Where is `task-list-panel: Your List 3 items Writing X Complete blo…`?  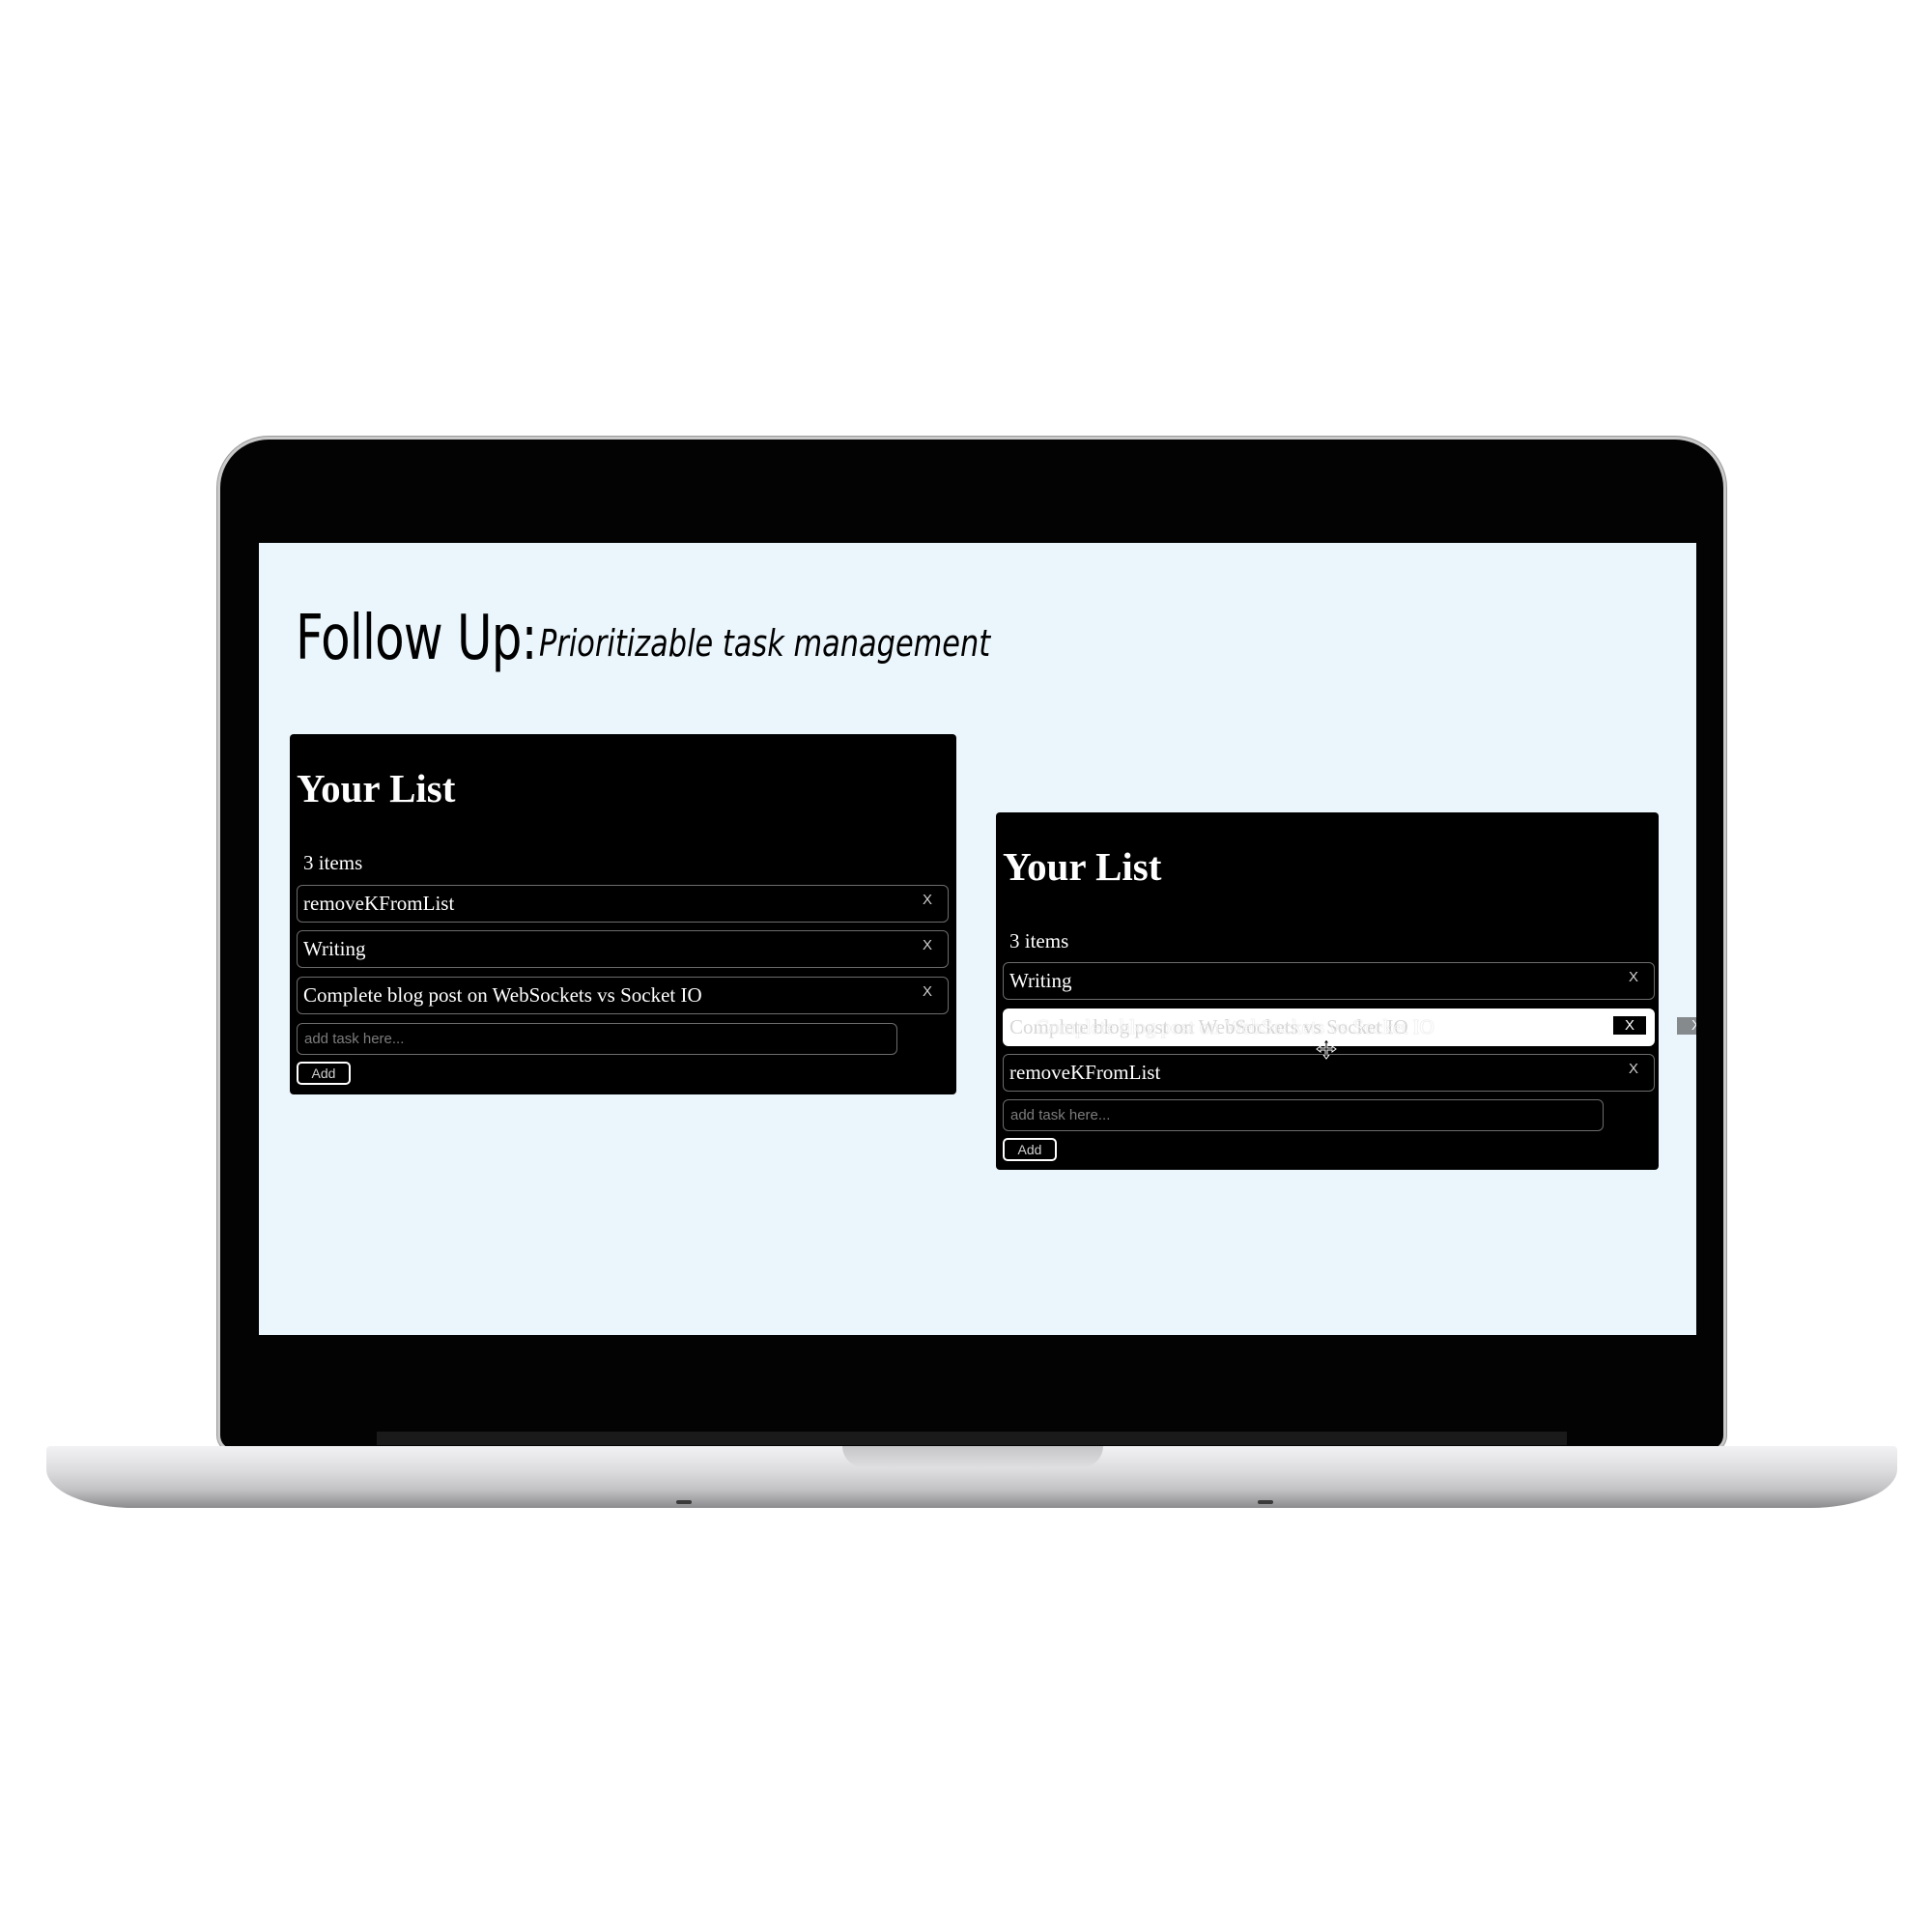 task-list-panel: Your List 3 items Writing X Complete blo… is located at coordinates (1346, 991).